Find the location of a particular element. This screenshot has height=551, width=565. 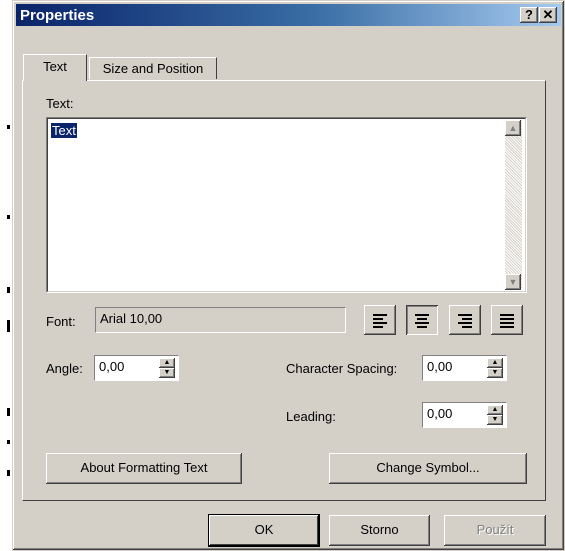

tab-size-position-label: Size and Position is located at coordinates (153, 68).